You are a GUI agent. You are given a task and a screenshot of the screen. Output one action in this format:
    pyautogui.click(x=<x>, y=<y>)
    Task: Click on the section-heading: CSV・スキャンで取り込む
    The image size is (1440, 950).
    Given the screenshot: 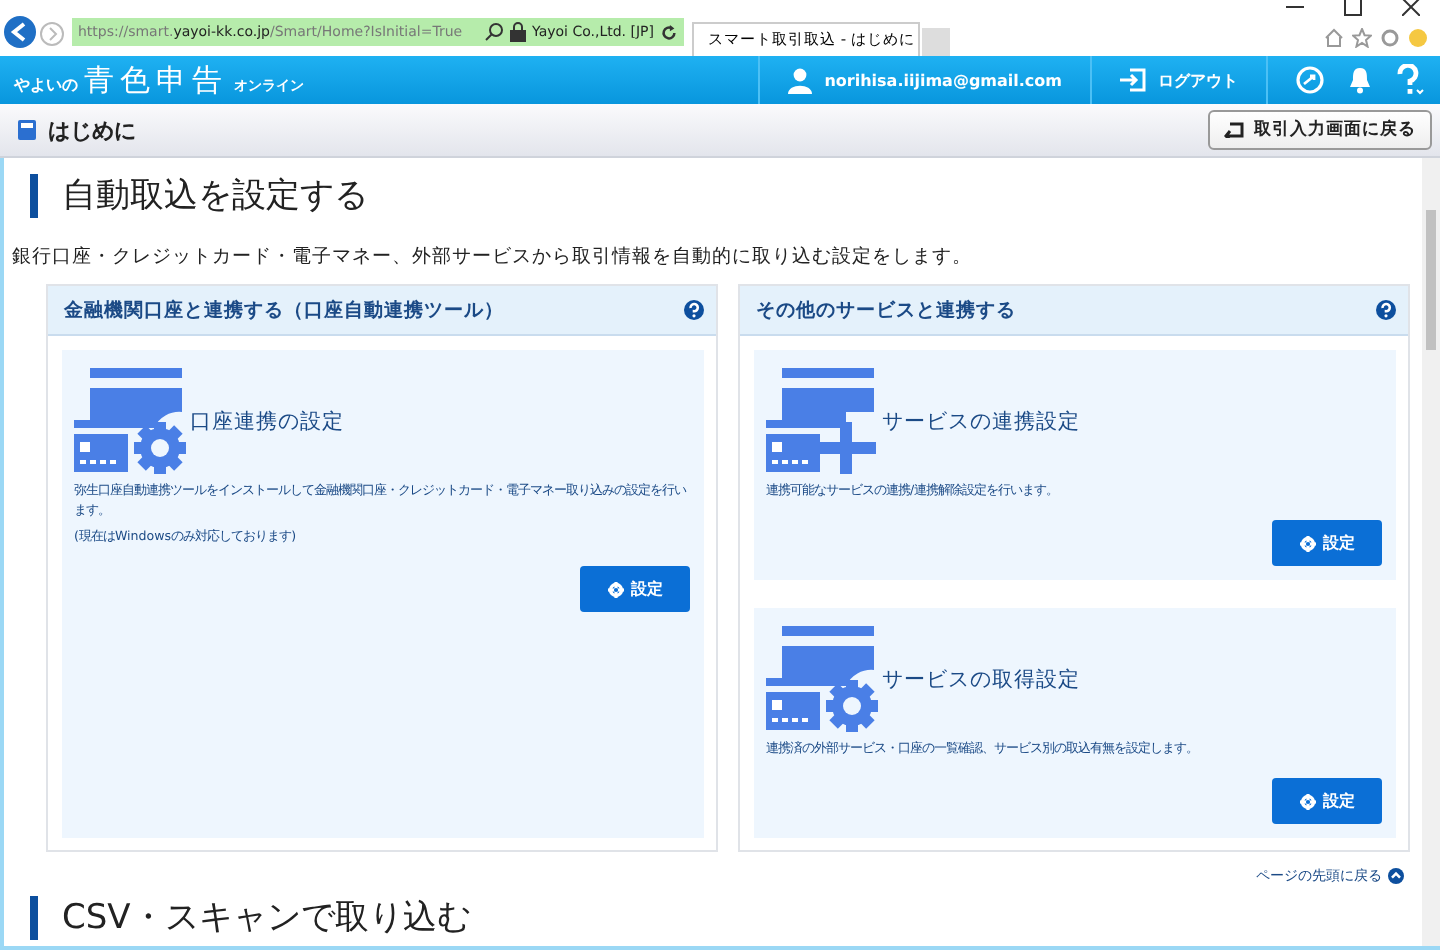 What is the action you would take?
    pyautogui.click(x=720, y=918)
    